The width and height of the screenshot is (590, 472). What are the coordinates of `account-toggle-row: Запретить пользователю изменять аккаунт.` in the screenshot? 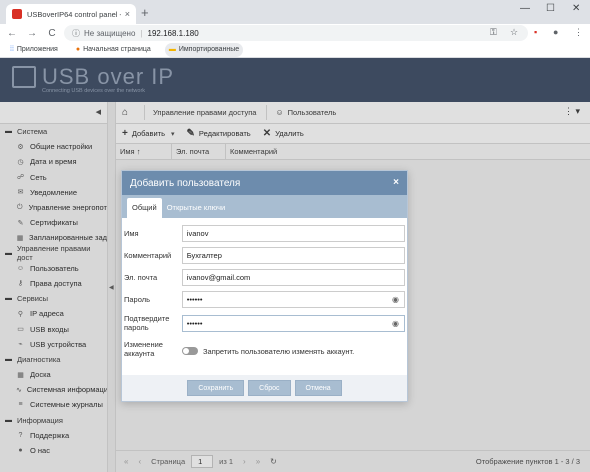 It's located at (268, 351).